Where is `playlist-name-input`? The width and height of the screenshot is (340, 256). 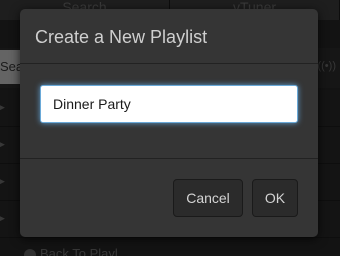 playlist-name-input is located at coordinates (169, 104).